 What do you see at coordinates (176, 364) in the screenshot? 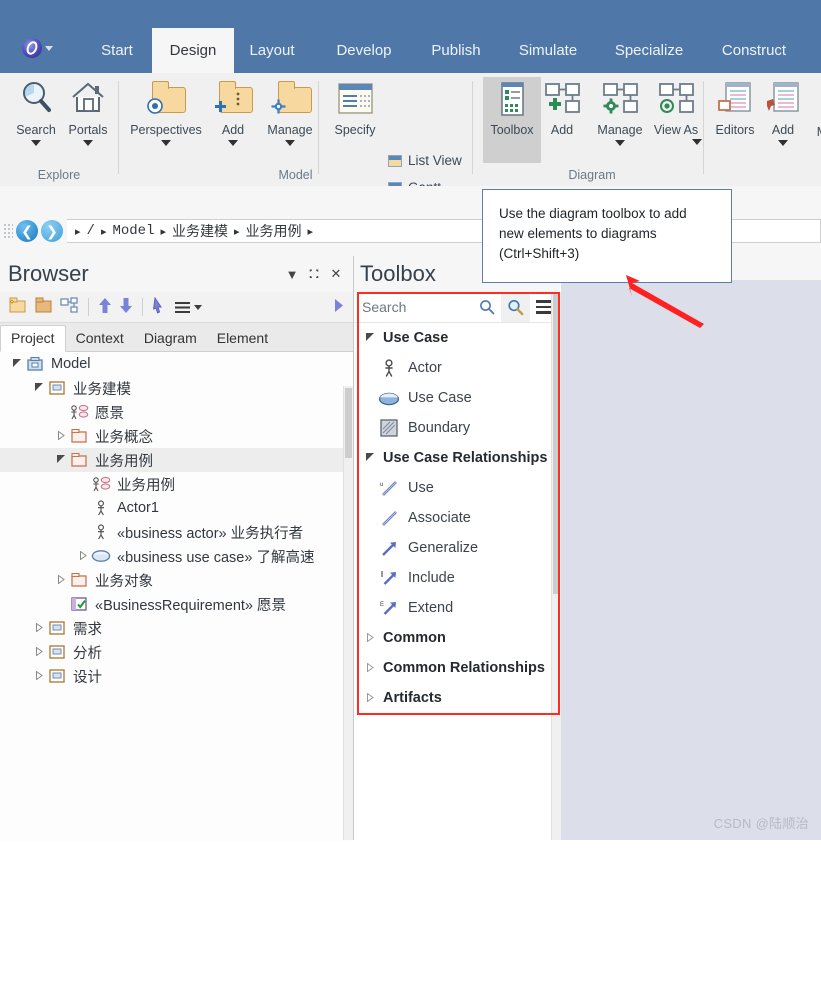
I see `tree-item: Model` at bounding box center [176, 364].